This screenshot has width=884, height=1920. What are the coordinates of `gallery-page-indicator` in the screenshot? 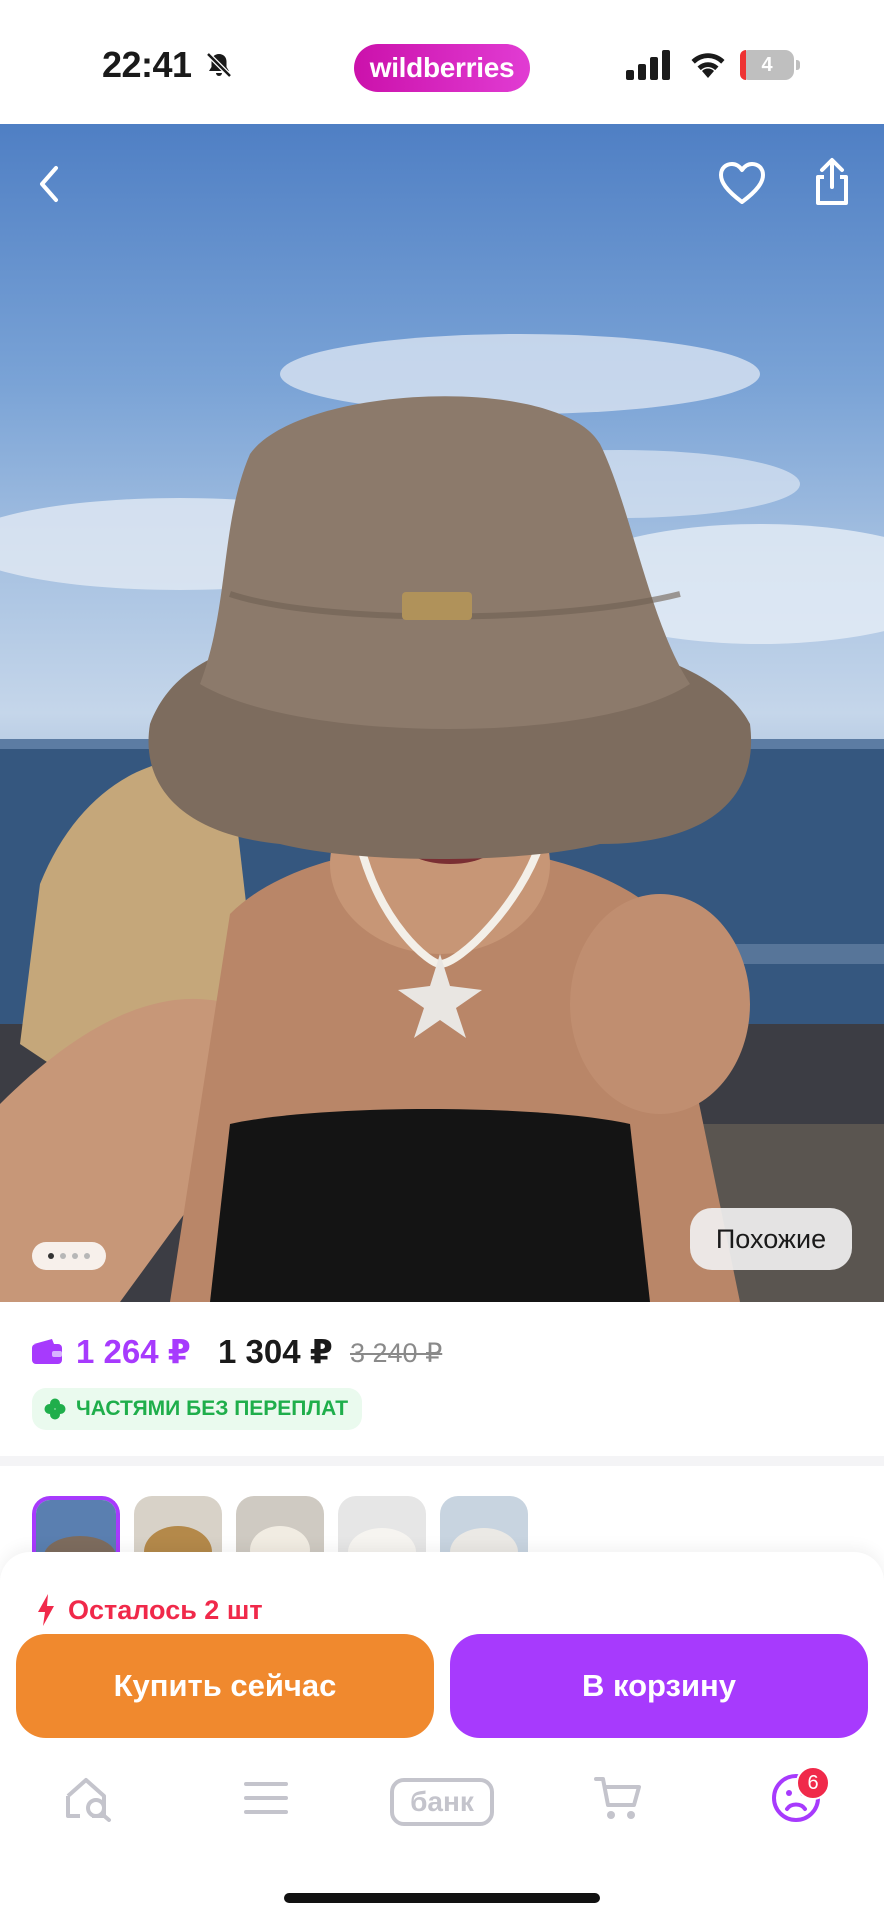 It's located at (69, 1256).